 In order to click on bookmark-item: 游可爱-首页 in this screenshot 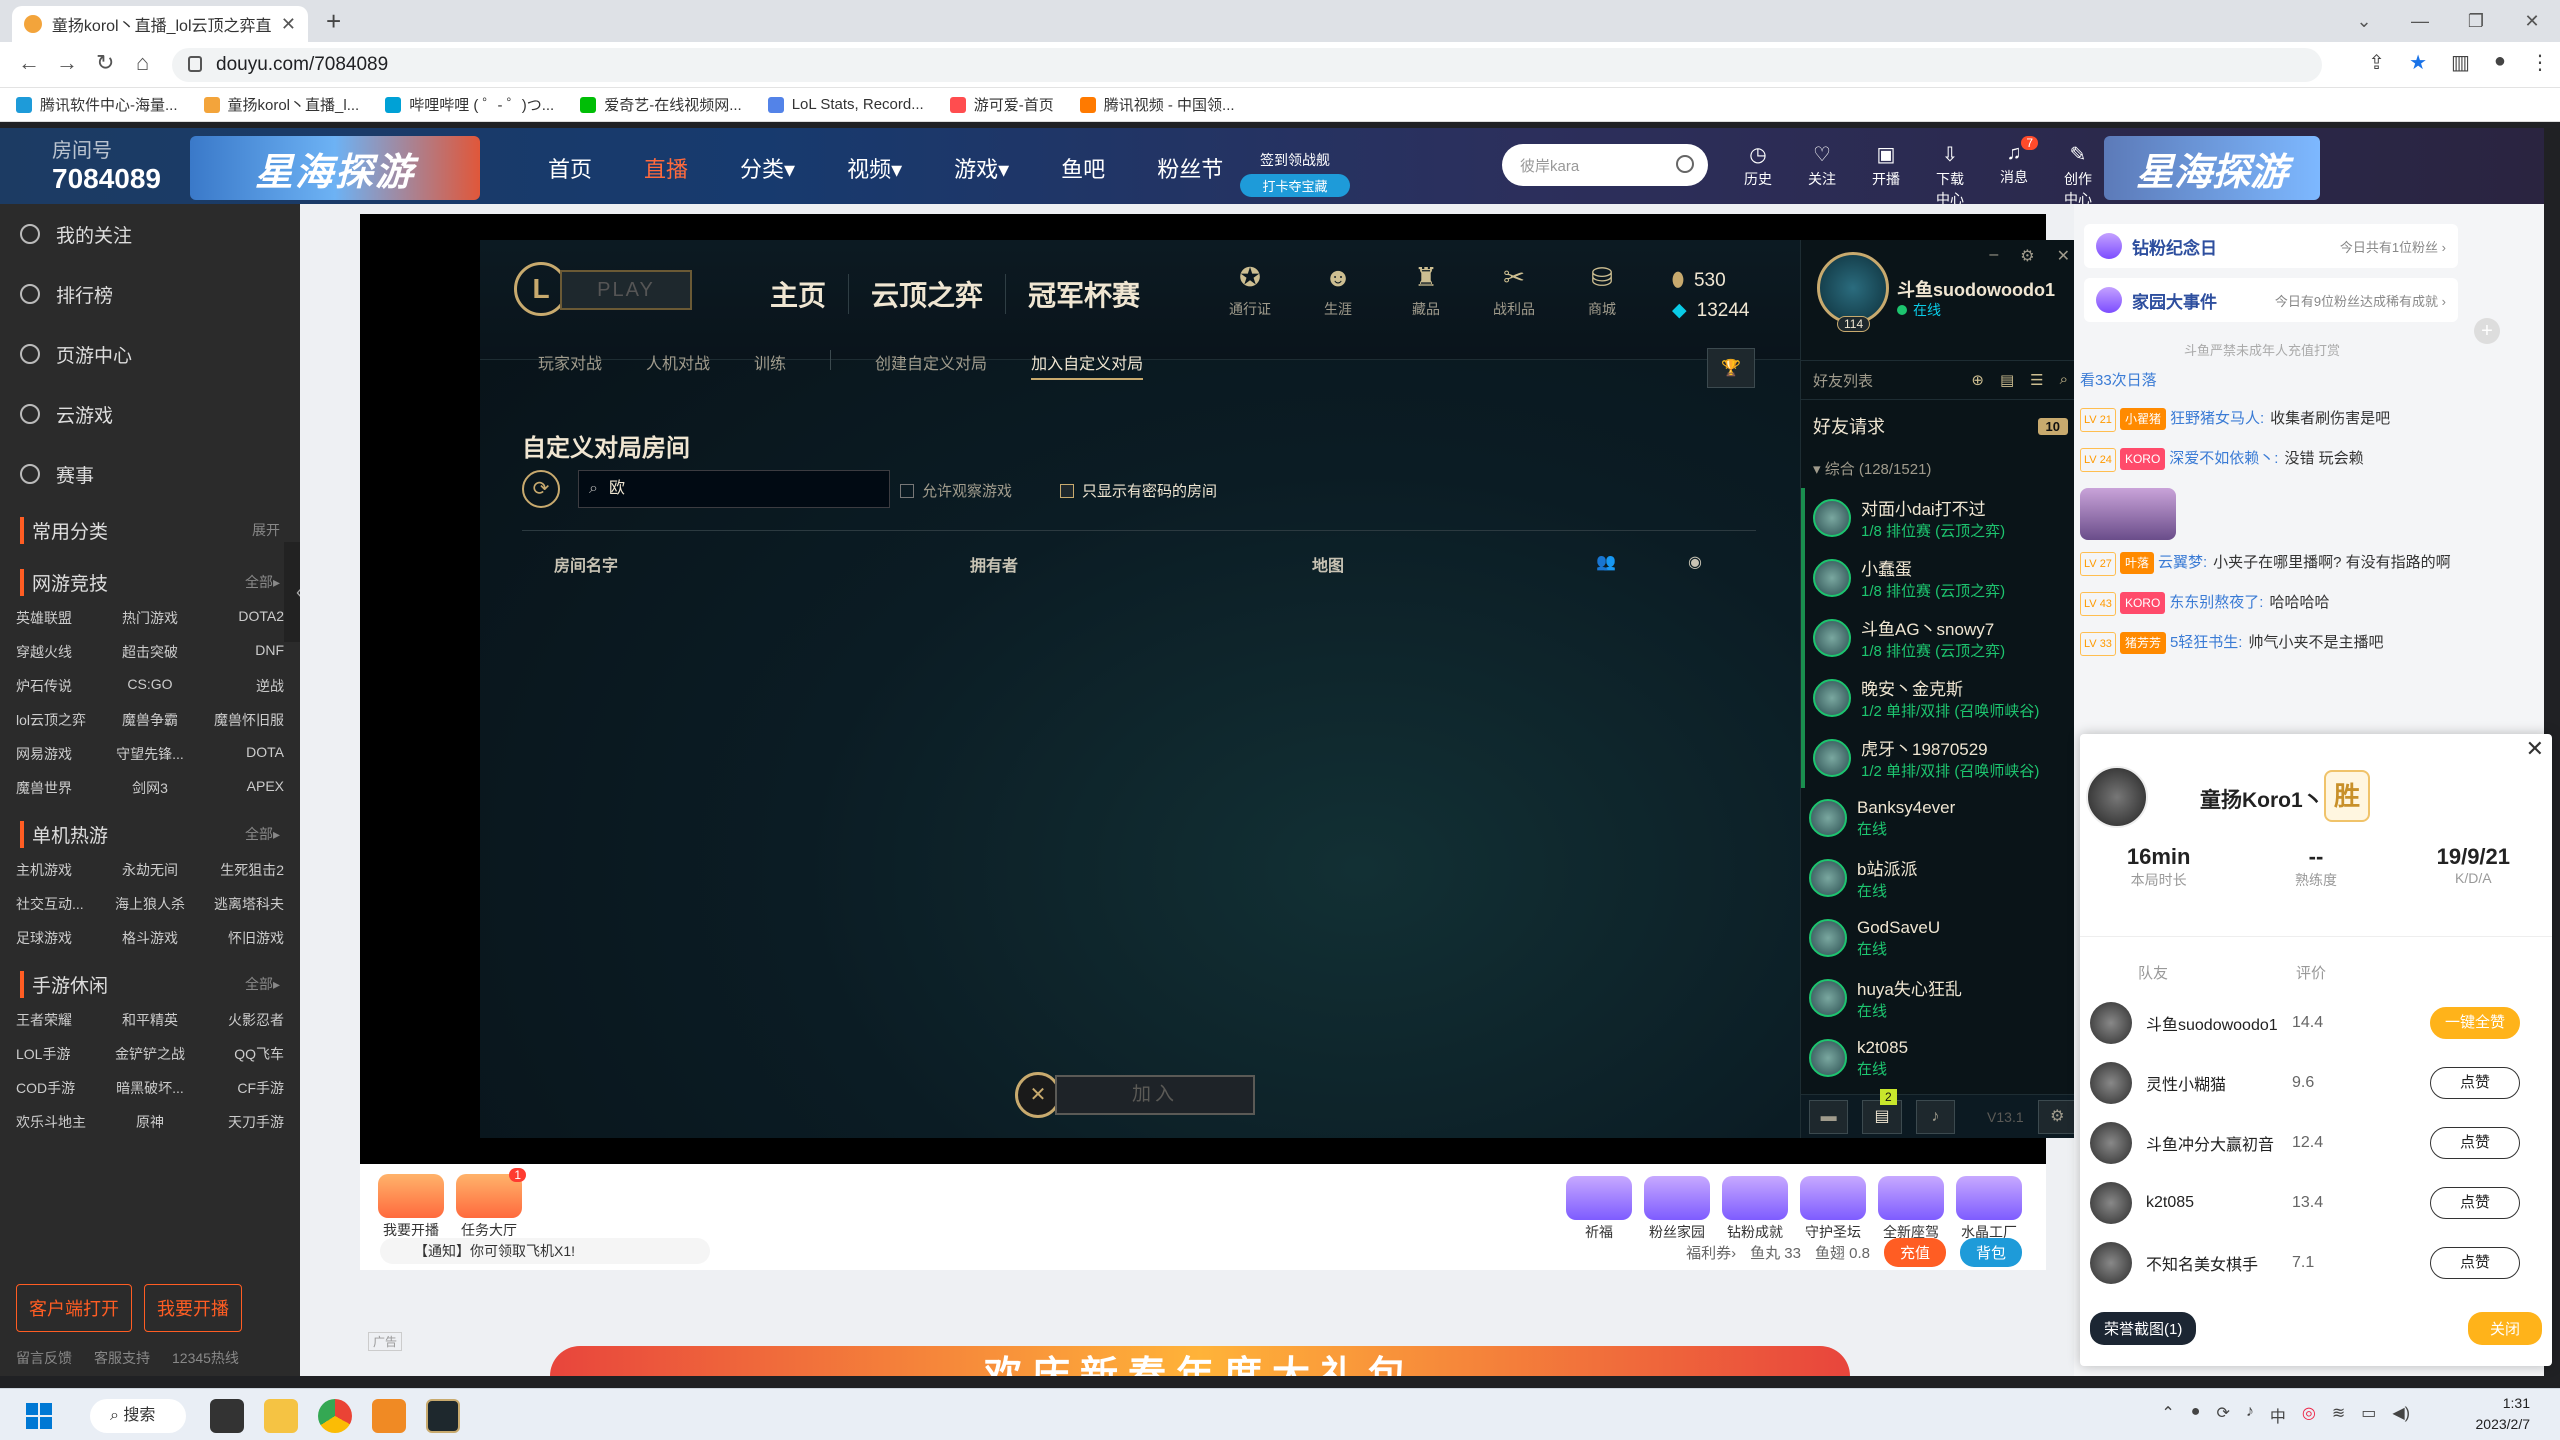, I will do `click(1001, 104)`.